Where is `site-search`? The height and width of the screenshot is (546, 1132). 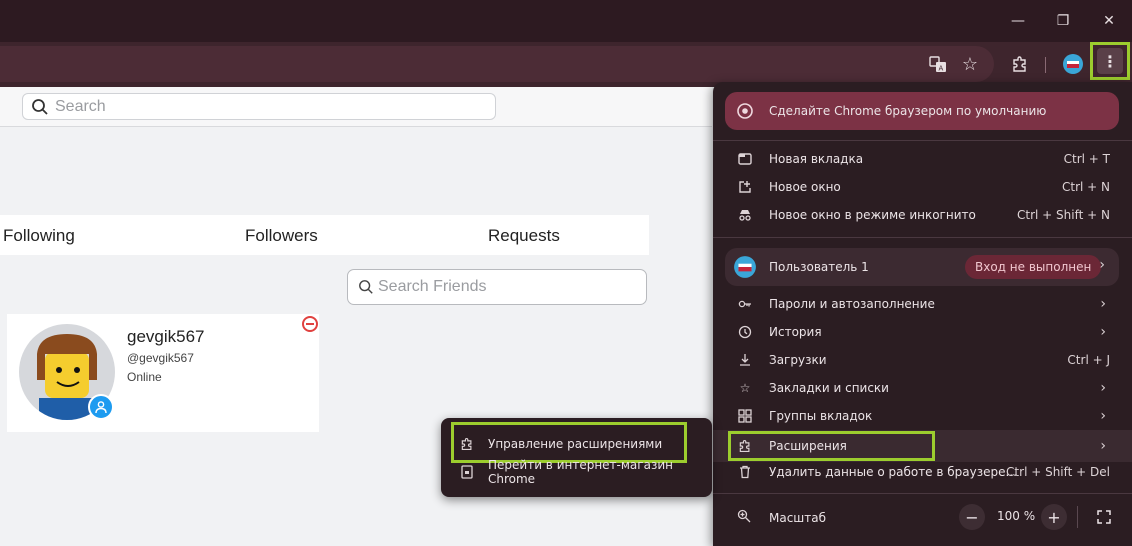
site-search is located at coordinates (259, 106).